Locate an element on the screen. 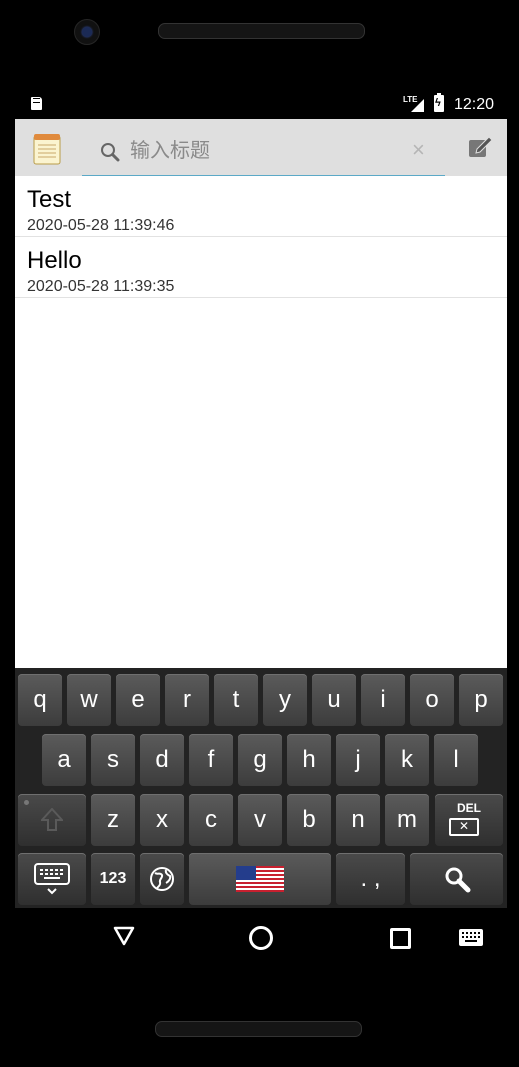  key-y: y is located at coordinates (285, 700).